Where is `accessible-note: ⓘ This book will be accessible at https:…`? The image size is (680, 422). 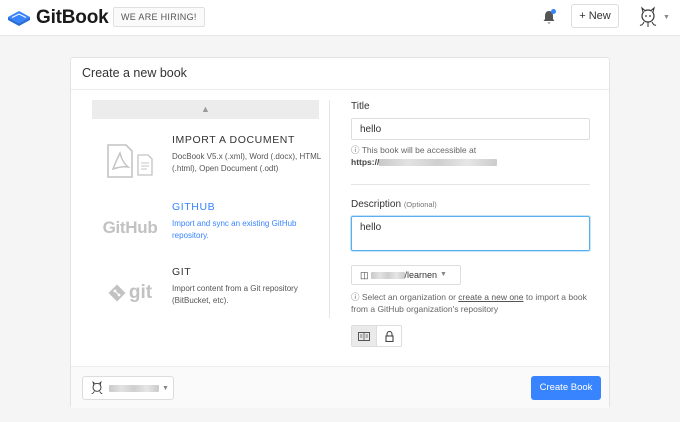 accessible-note: ⓘ This book will be accessible at https:… is located at coordinates (424, 156).